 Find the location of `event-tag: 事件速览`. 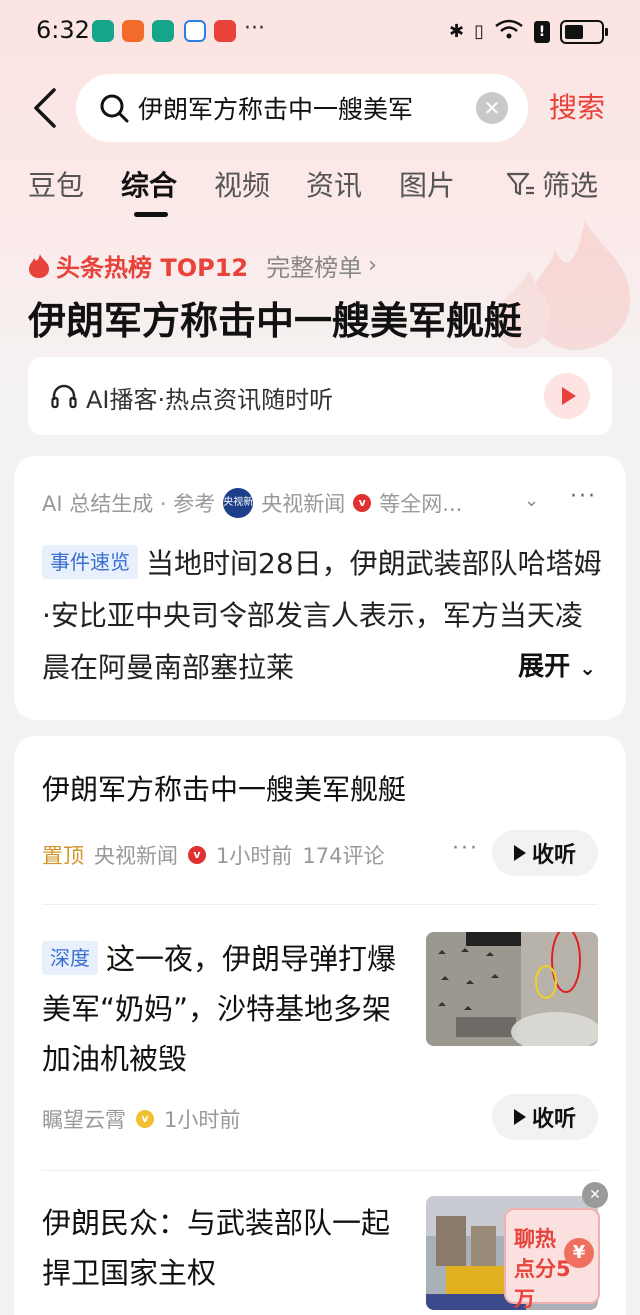

event-tag: 事件速览 is located at coordinates (90, 562).